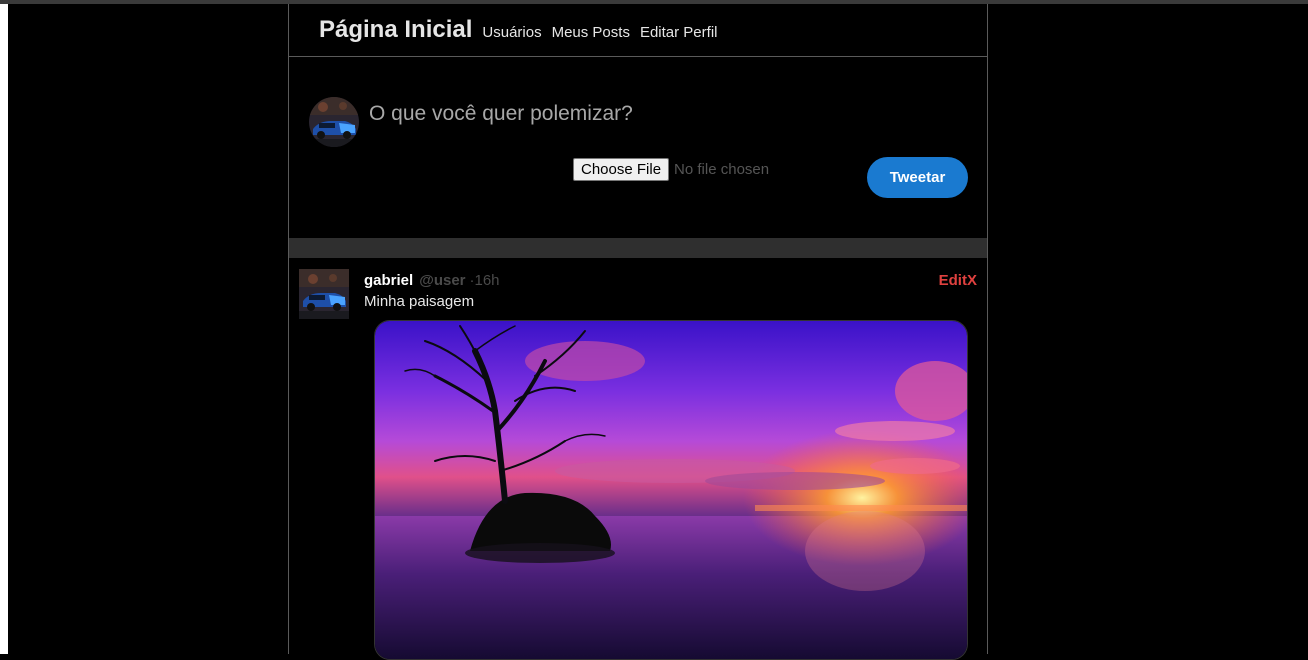  I want to click on delete-post-button: X, so click(972, 280).